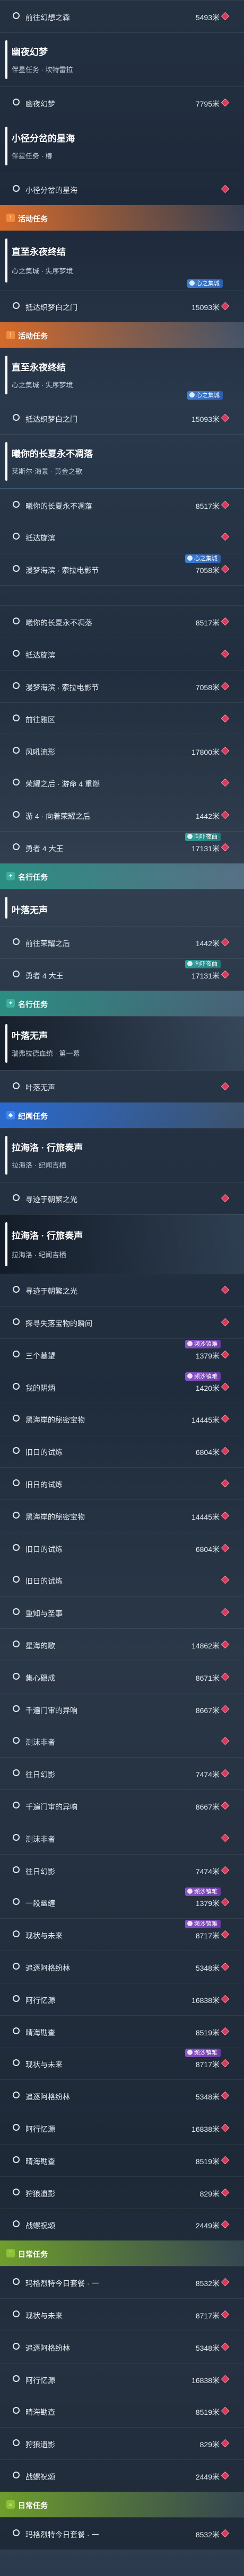 Image resolution: width=244 pixels, height=2576 pixels. What do you see at coordinates (122, 595) in the screenshot?
I see `quest-header` at bounding box center [122, 595].